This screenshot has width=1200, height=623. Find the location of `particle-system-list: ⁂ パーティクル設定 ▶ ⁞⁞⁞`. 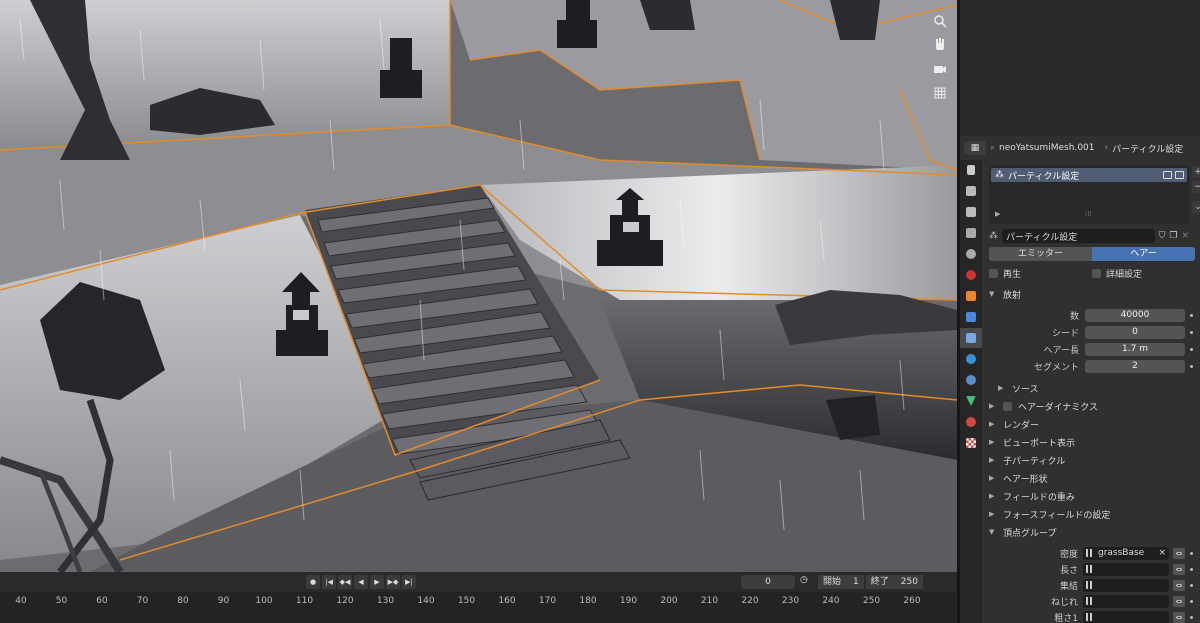

particle-system-list: ⁂ パーティクル設定 ▶ ⁞⁞⁞ is located at coordinates (1089, 195).